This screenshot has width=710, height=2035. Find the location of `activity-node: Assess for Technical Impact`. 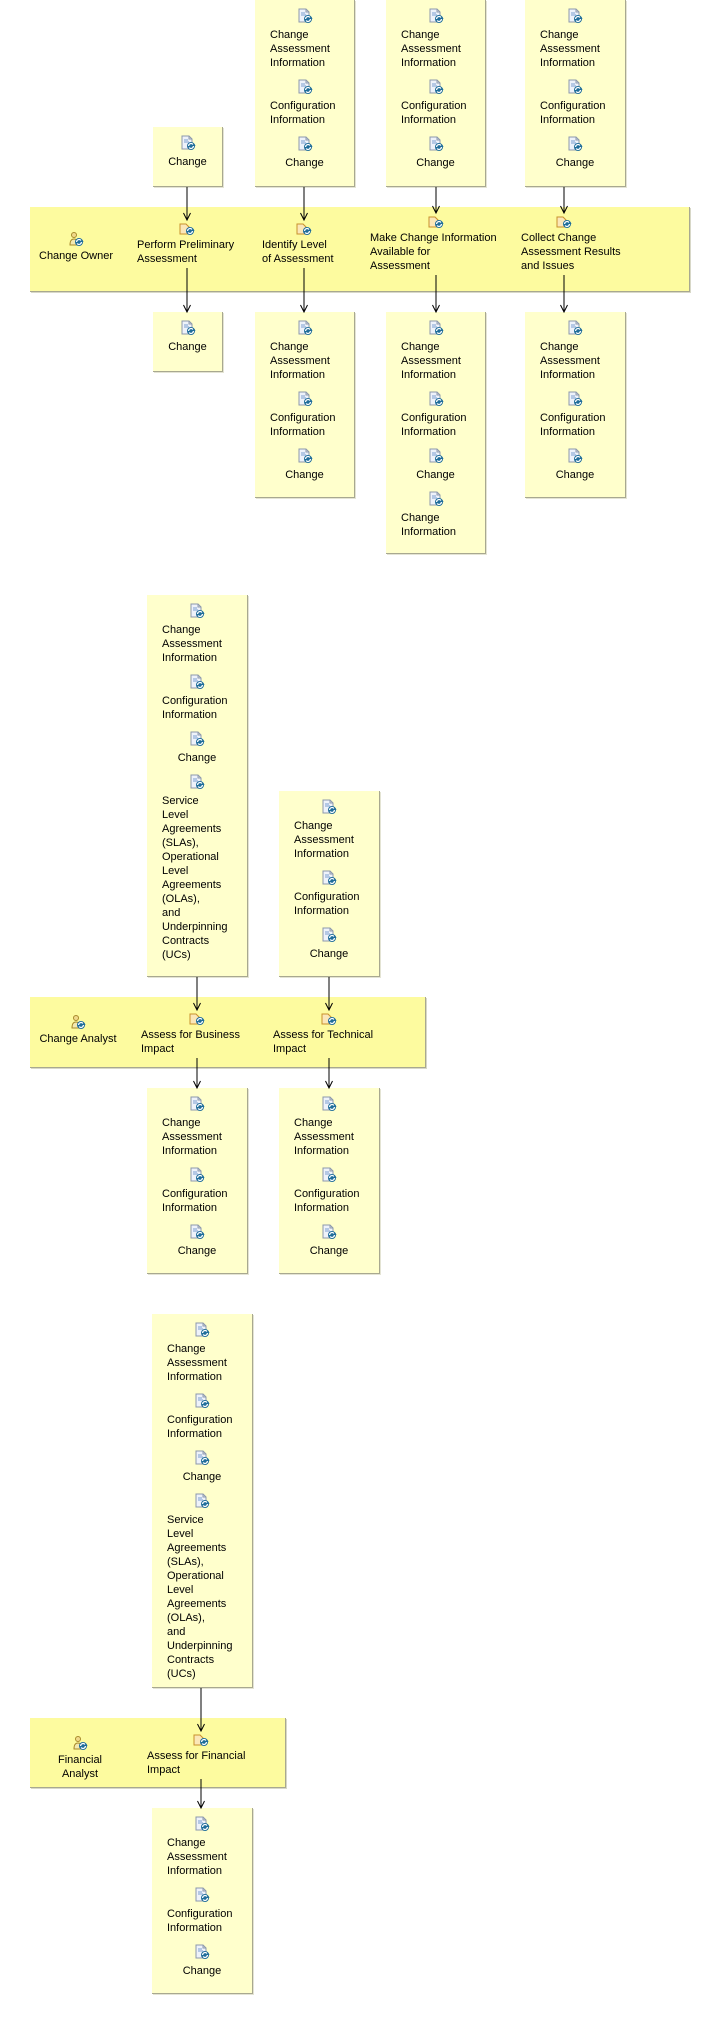

activity-node: Assess for Technical Impact is located at coordinates (348, 1033).